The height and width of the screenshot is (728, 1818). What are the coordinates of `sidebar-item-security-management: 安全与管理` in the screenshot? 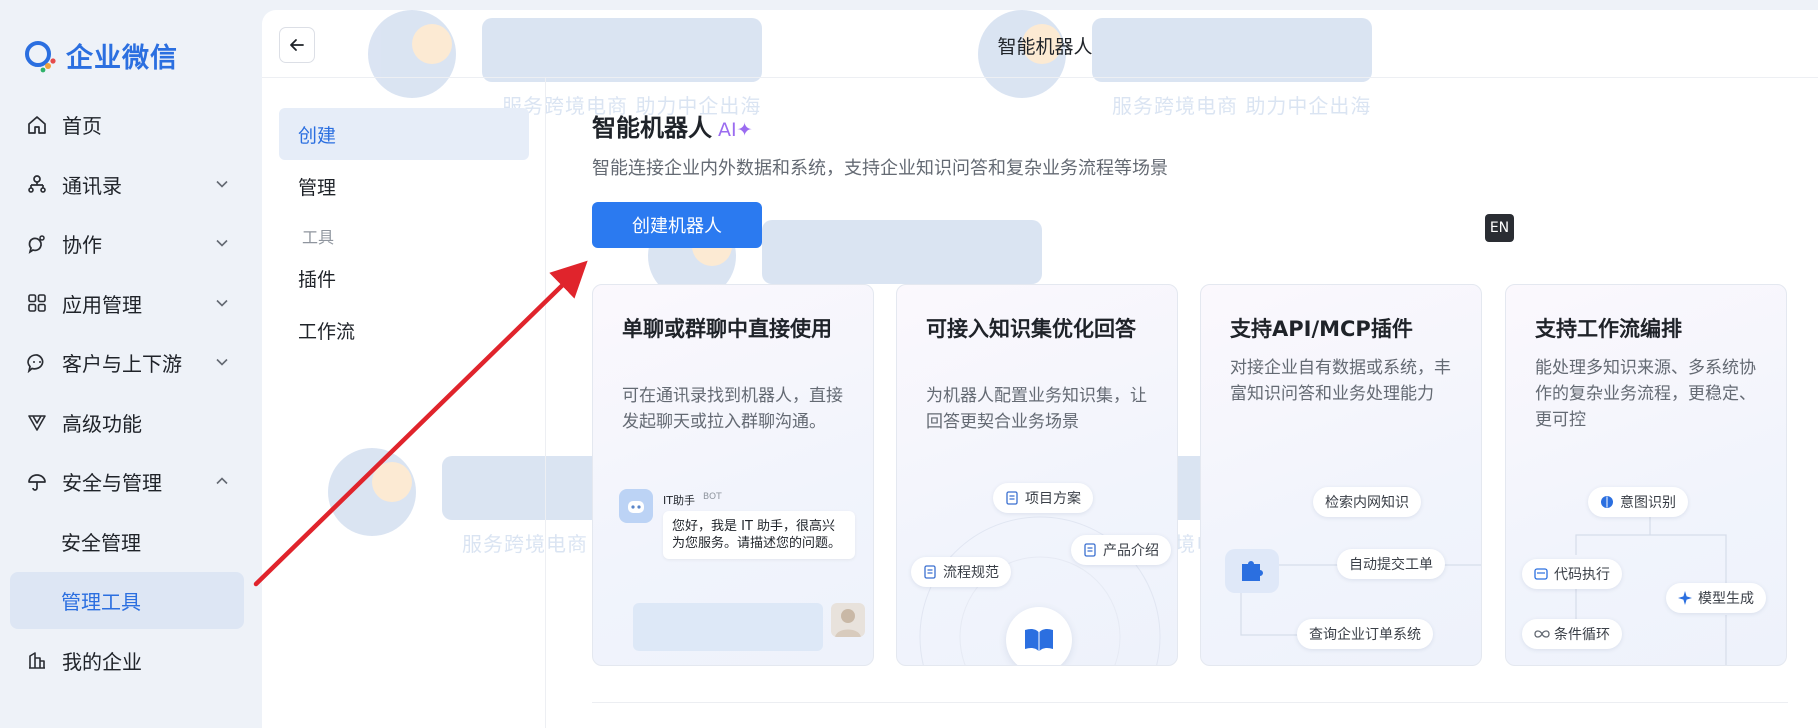 It's located at (127, 481).